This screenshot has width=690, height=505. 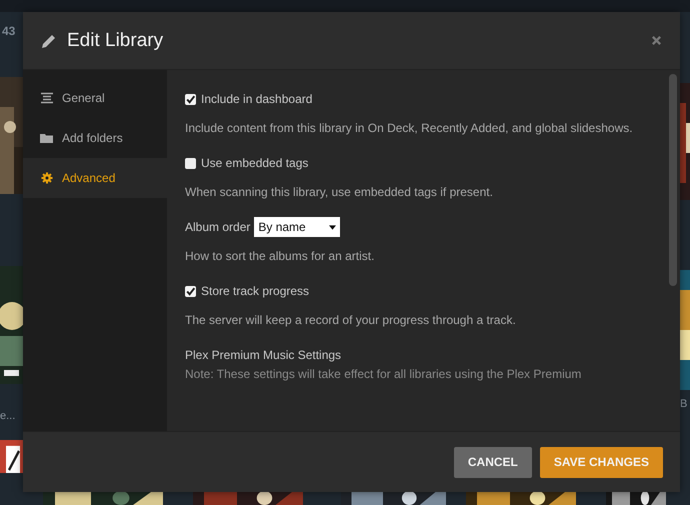 I want to click on checkbox-label: Store track progress, so click(x=255, y=291).